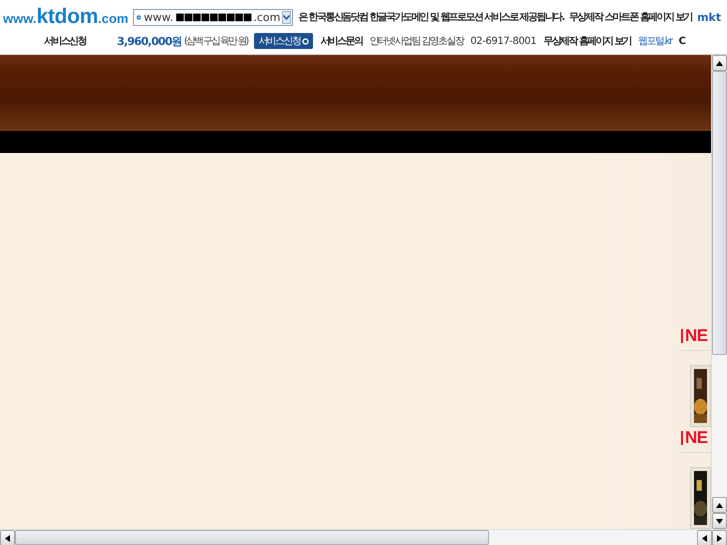  Describe the element at coordinates (655, 41) in the screenshot. I see `portal-link: 웹포털.kr` at that location.